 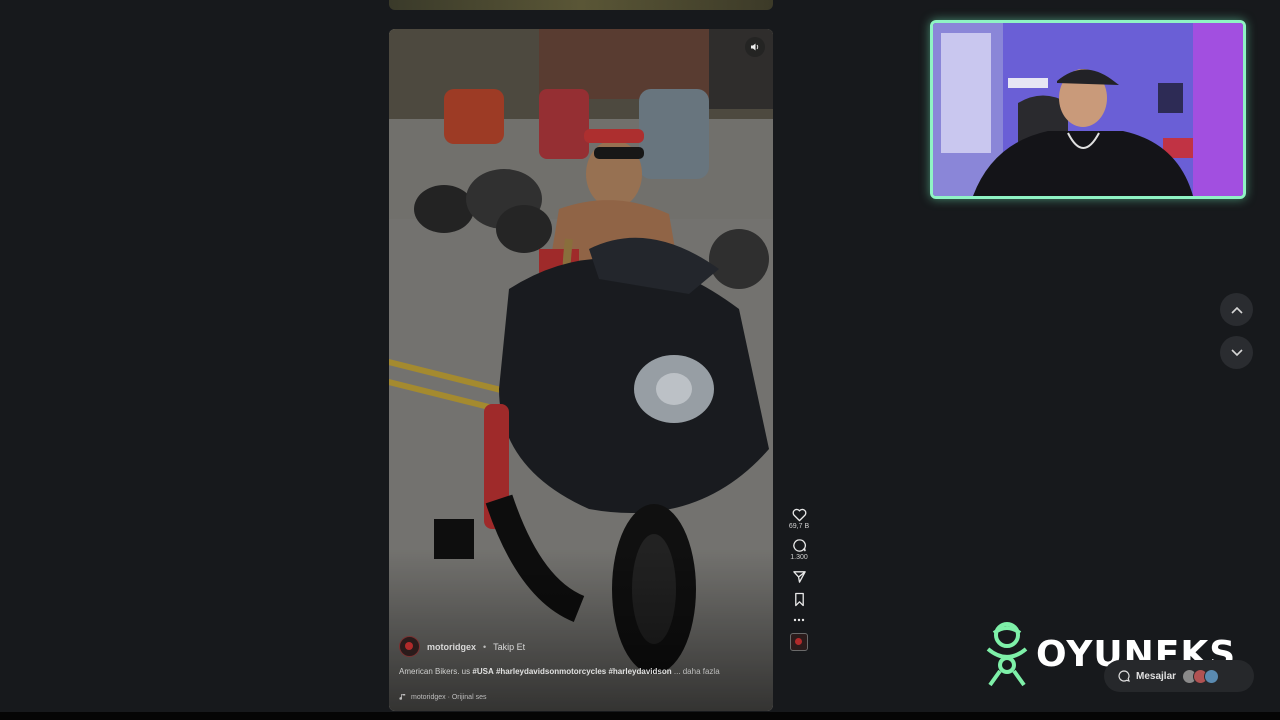 What do you see at coordinates (1179, 676) in the screenshot?
I see `messages-button: Mesajlar` at bounding box center [1179, 676].